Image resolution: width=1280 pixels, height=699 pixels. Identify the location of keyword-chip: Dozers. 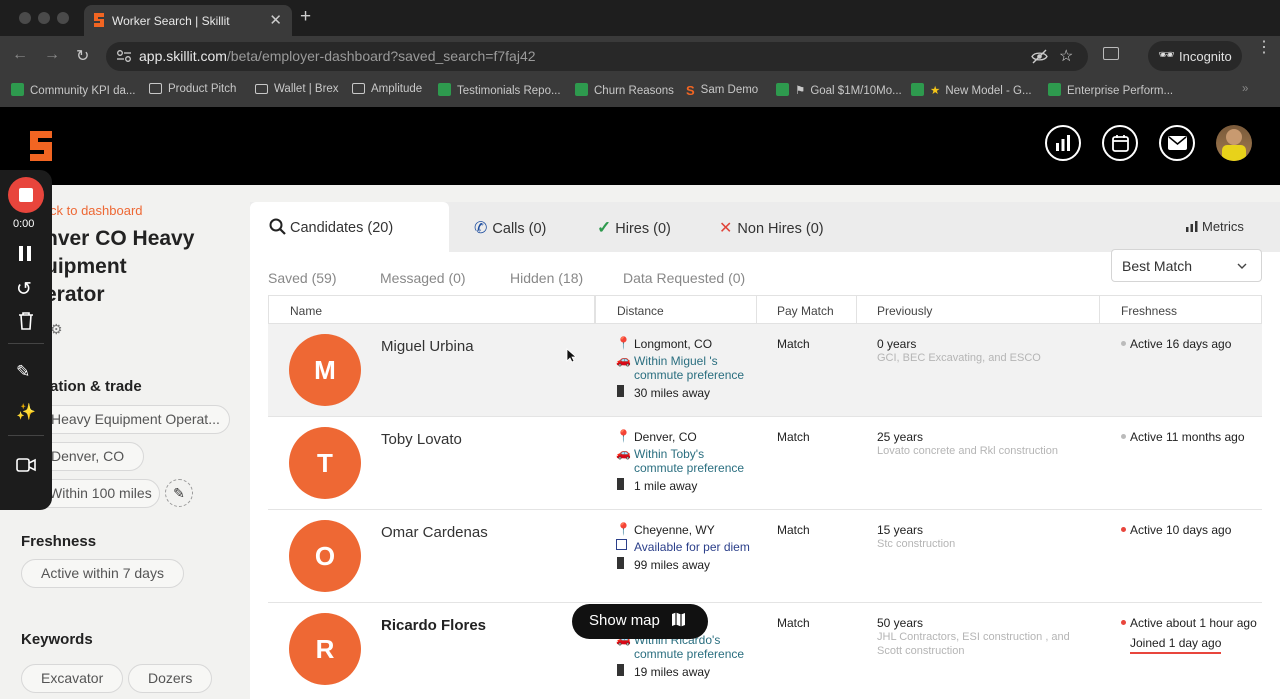
(170, 678).